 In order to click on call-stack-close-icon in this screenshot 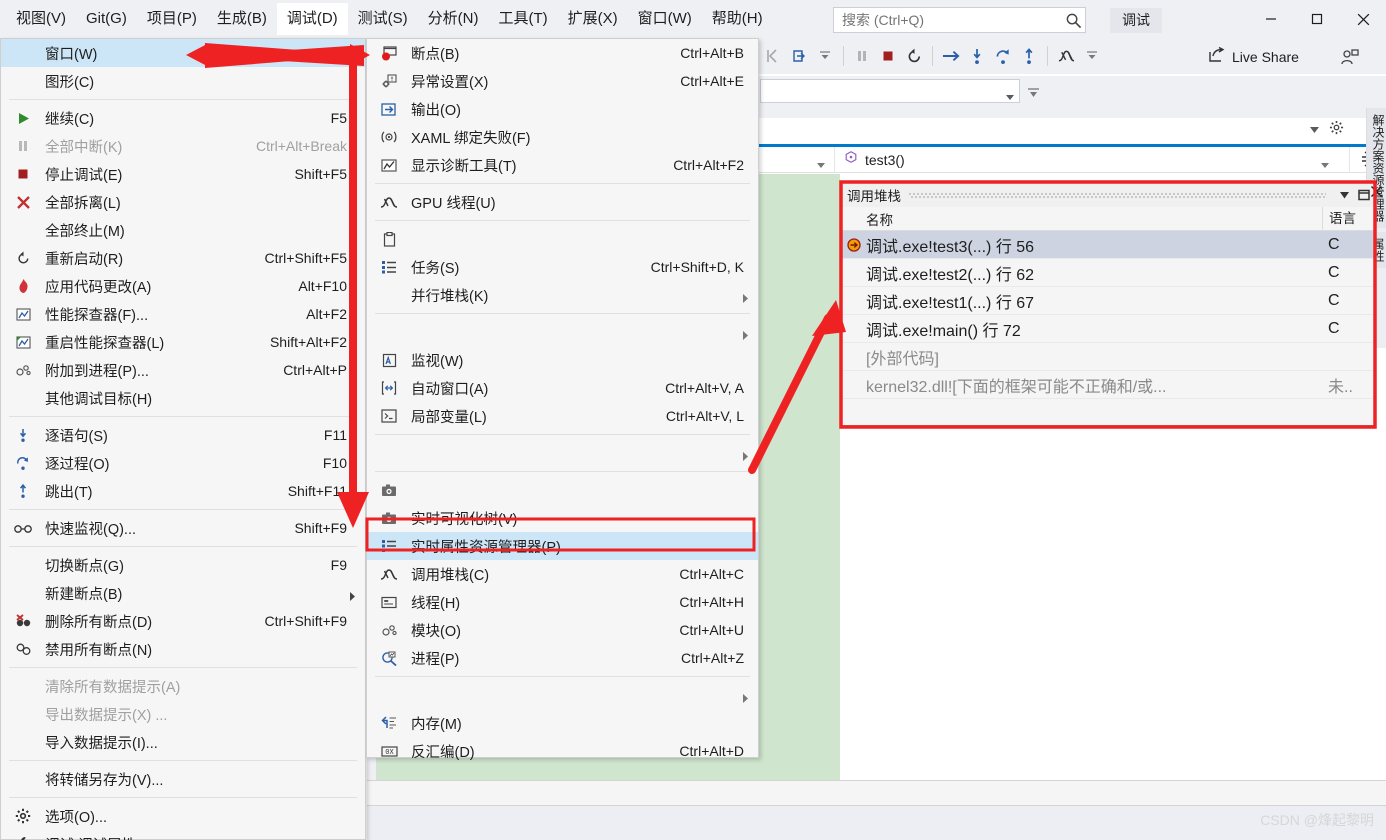, I will do `click(1376, 194)`.